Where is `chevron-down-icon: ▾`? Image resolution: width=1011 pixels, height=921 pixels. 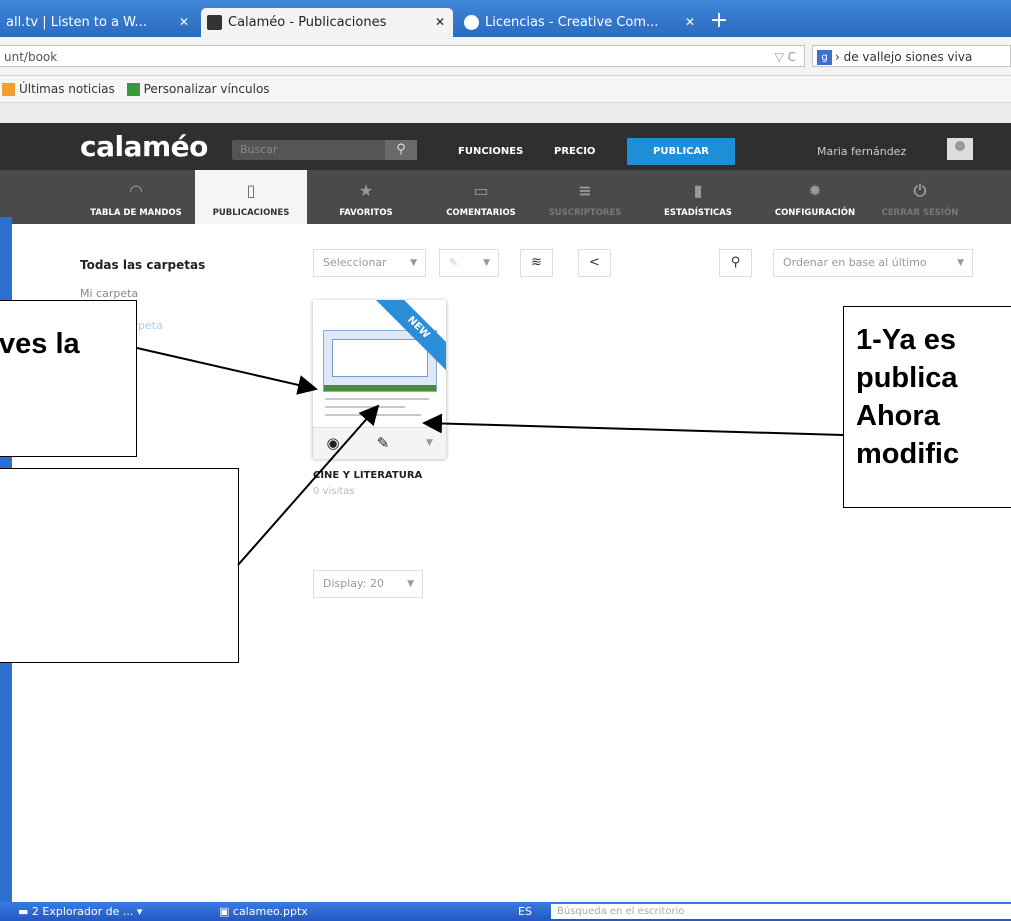 chevron-down-icon: ▾ is located at coordinates (138, 911).